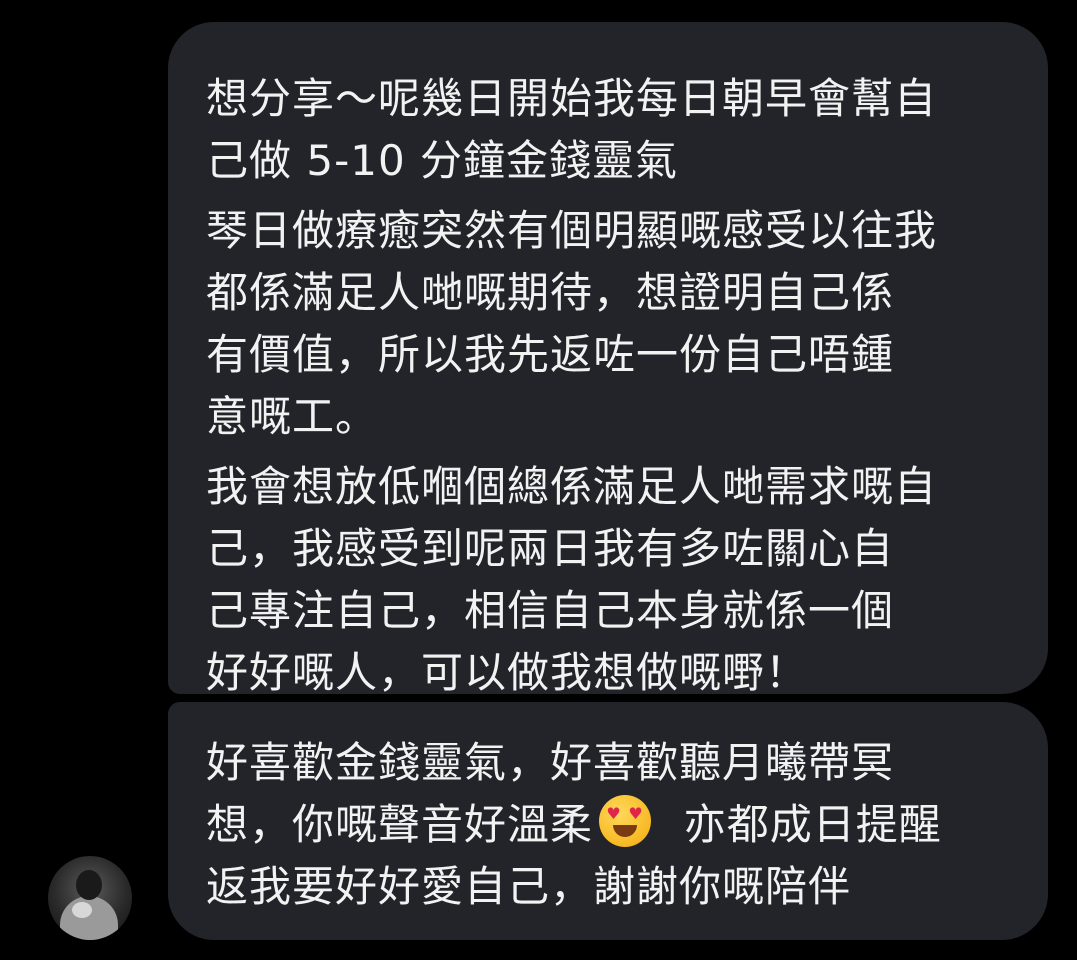  I want to click on message-line: 有價值，所以我先返咗一份自己唔鍾, so click(550, 354).